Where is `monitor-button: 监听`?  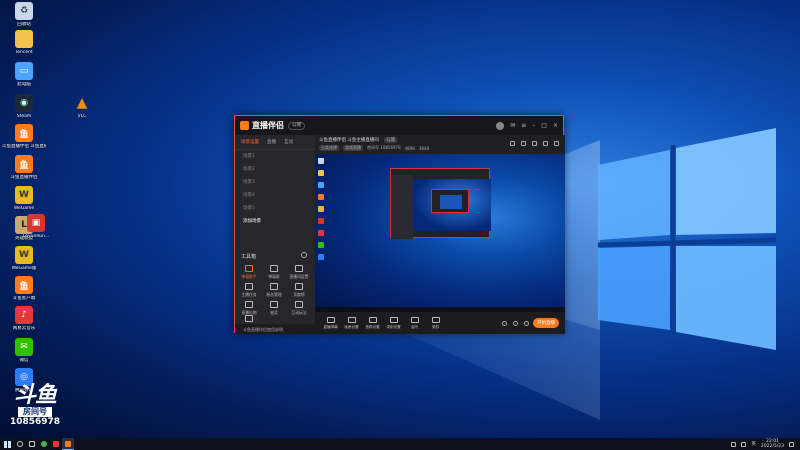 monitor-button: 监听 is located at coordinates (414, 323).